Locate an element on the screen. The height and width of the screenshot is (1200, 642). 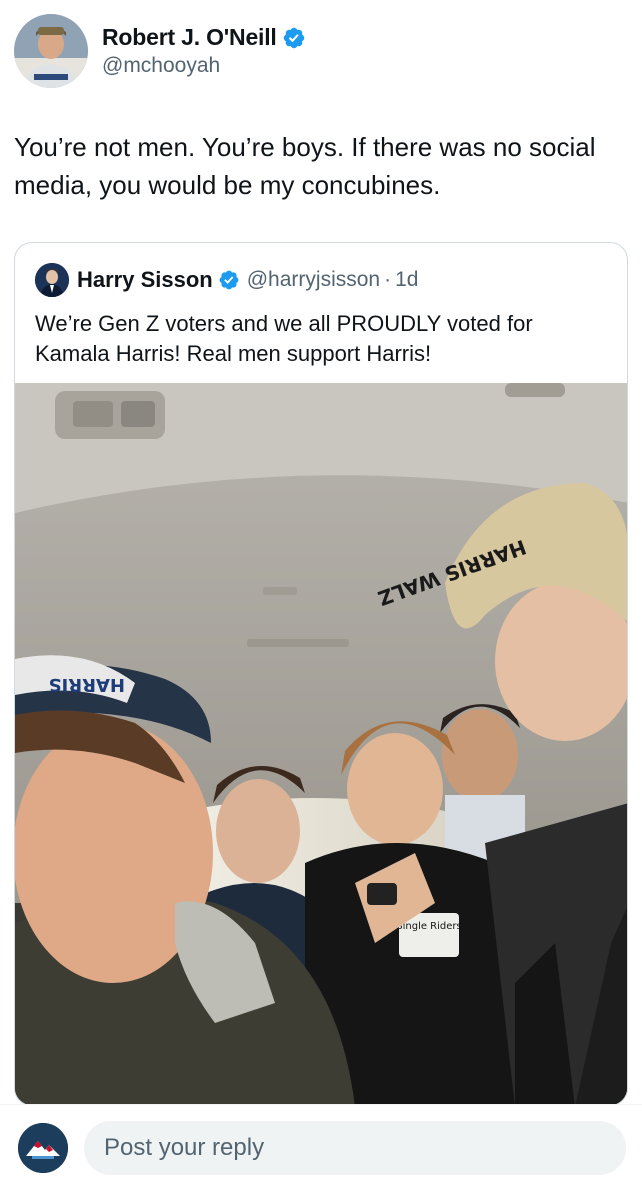
reply-input: Post your reply is located at coordinates (355, 1148).